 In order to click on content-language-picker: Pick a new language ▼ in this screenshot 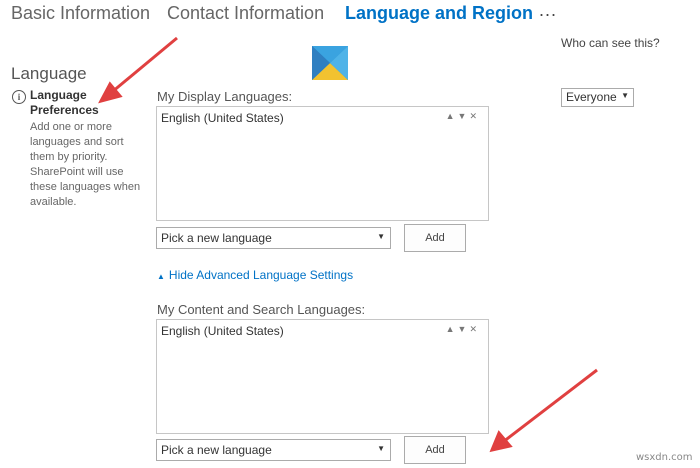, I will do `click(273, 450)`.